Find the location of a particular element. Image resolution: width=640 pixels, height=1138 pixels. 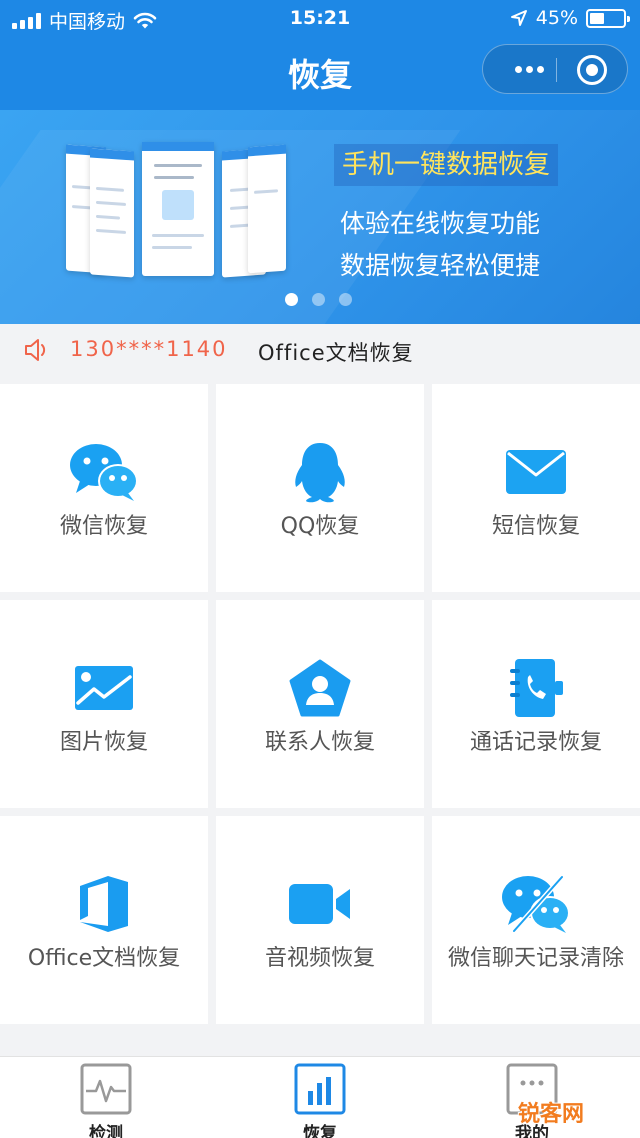

phone-illustration-center is located at coordinates (178, 209).